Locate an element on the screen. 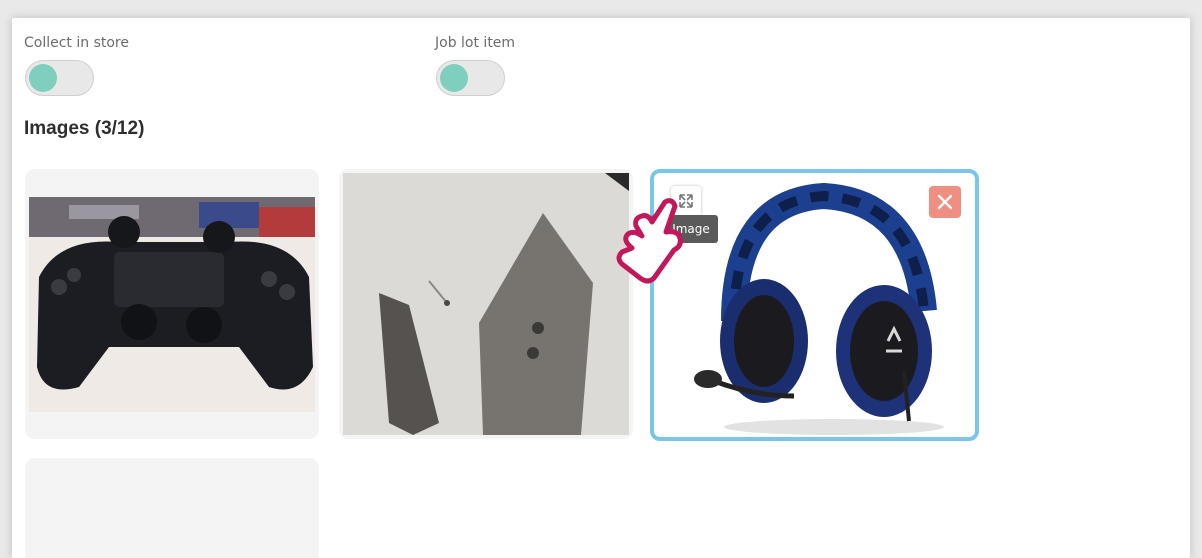  hand-pointer-icon is located at coordinates (649, 241).